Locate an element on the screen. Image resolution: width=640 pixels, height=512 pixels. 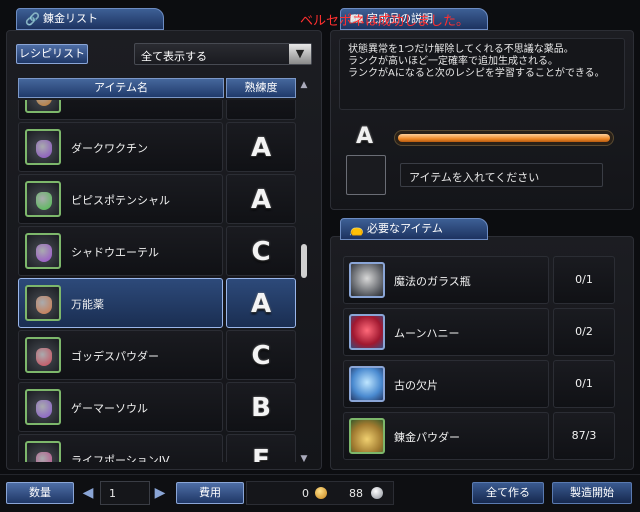
recipe-name: 万能薬 is located at coordinates (87, 304).